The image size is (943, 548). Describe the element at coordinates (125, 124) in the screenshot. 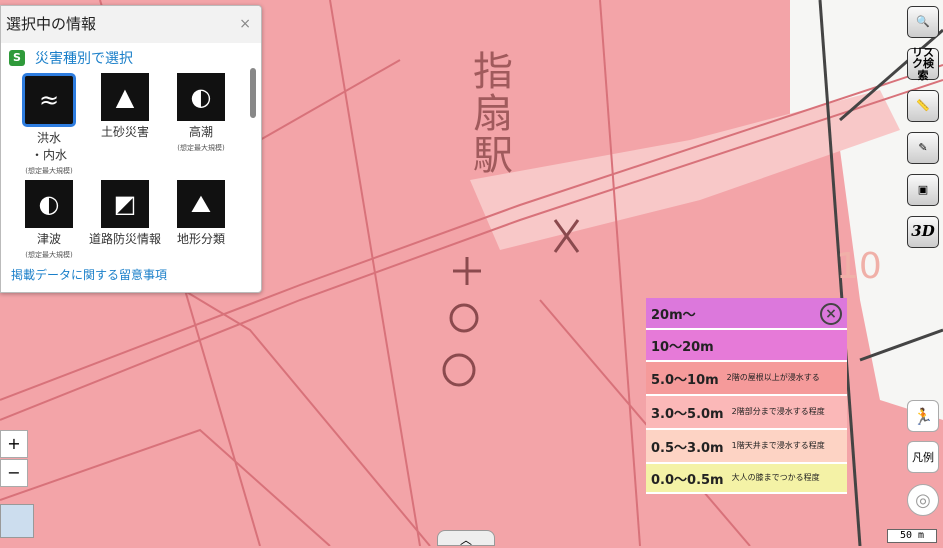

I see `hazard-type-landslide: ▲ 土砂災害` at that location.